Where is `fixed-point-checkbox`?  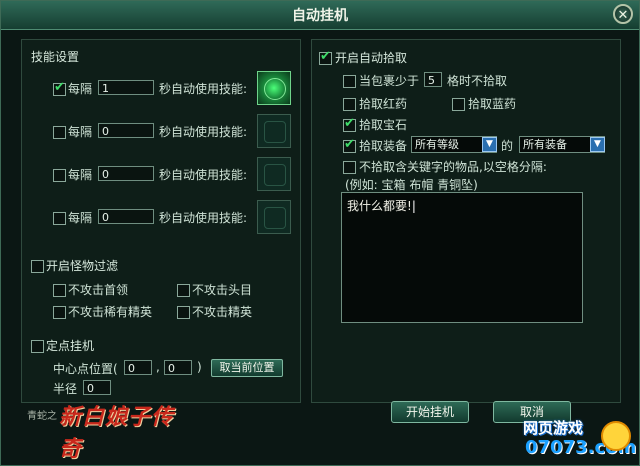
fixed-point-checkbox is located at coordinates (37, 346).